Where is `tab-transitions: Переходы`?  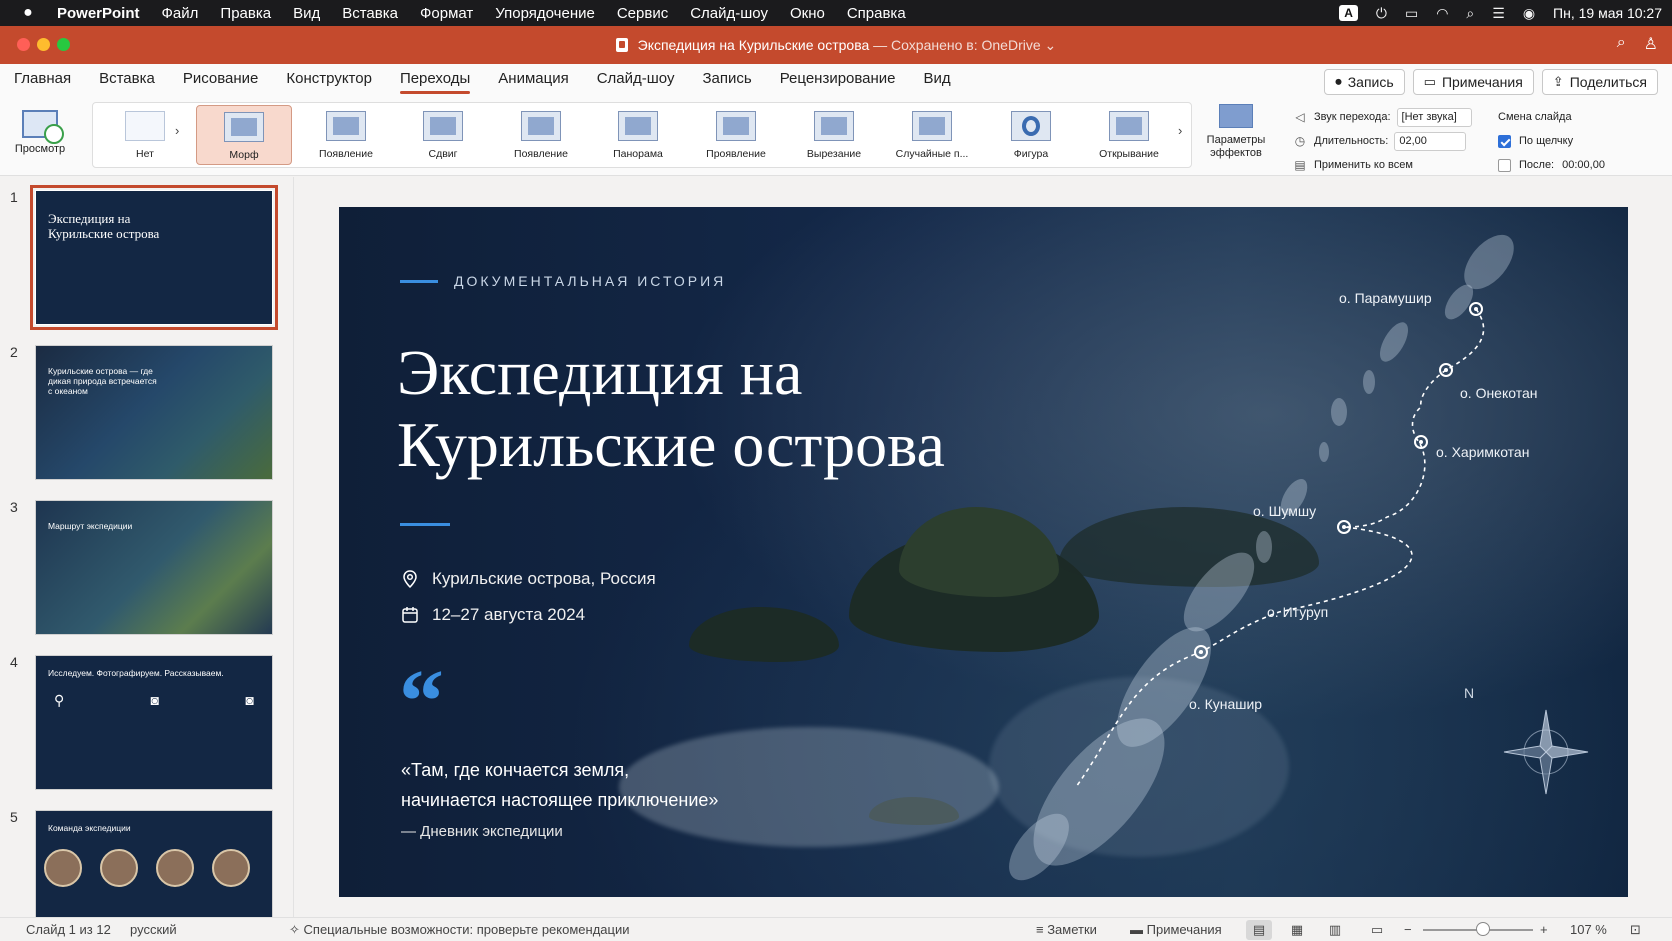 tab-transitions: Переходы is located at coordinates (435, 82).